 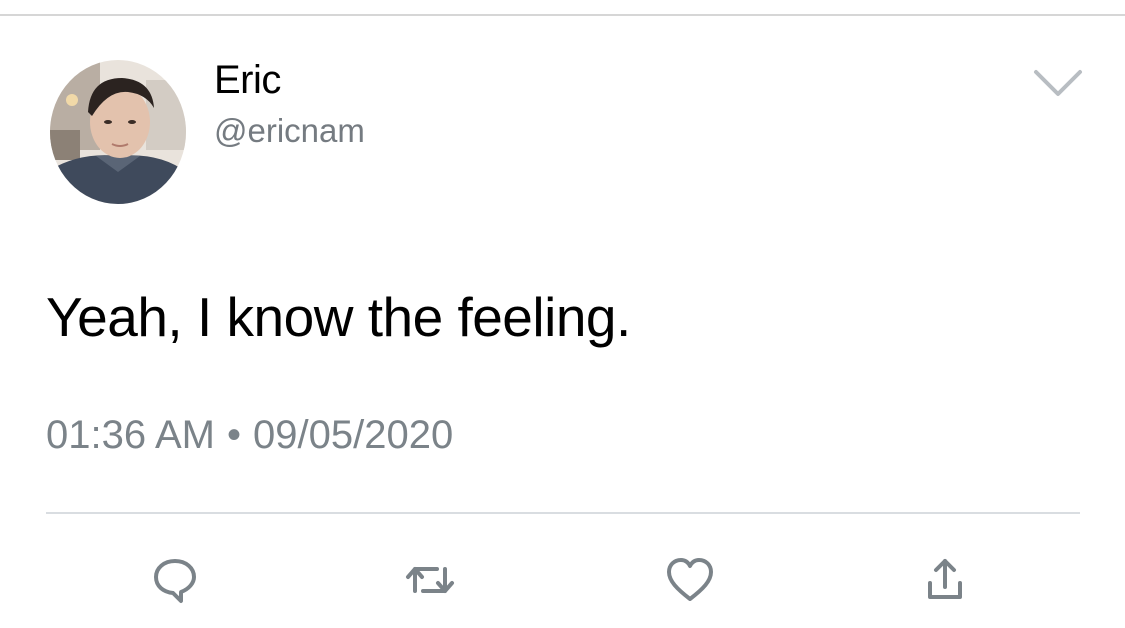 I want to click on top-divider, so click(x=562, y=15).